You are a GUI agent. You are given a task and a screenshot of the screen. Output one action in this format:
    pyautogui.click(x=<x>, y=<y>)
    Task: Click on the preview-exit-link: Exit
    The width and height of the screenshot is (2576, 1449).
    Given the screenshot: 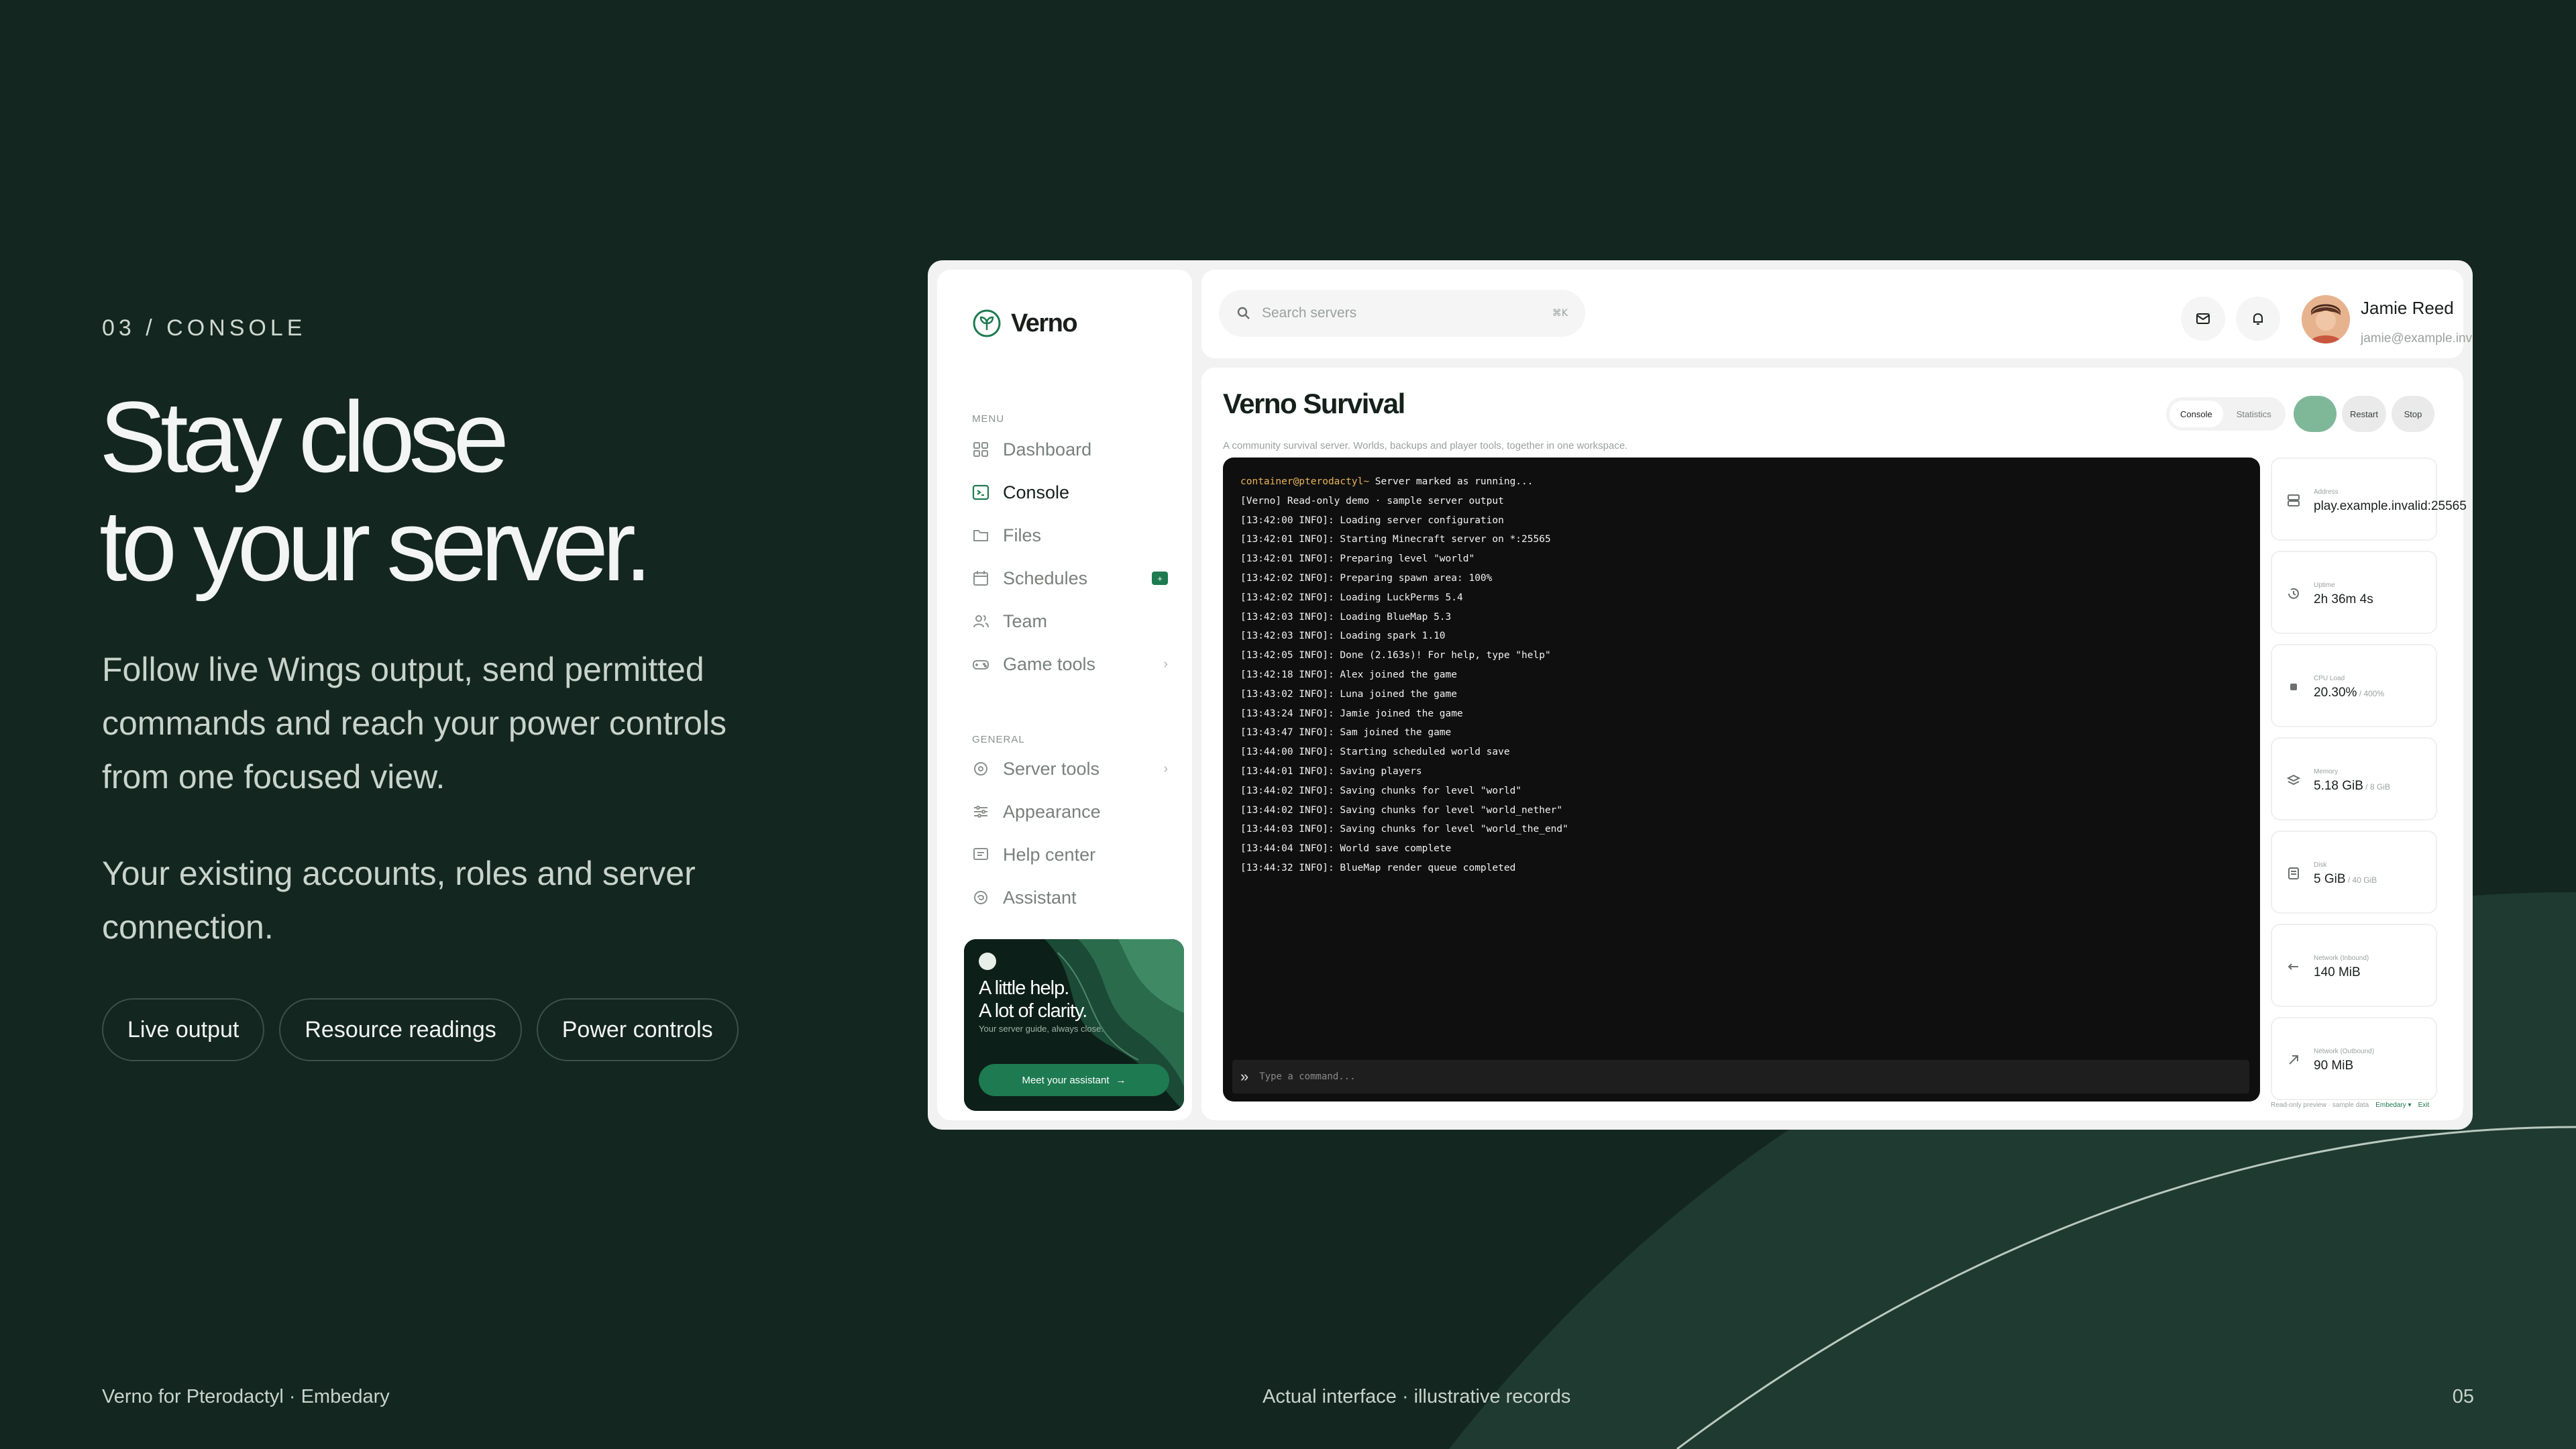 What is the action you would take?
    pyautogui.click(x=2424, y=1105)
    